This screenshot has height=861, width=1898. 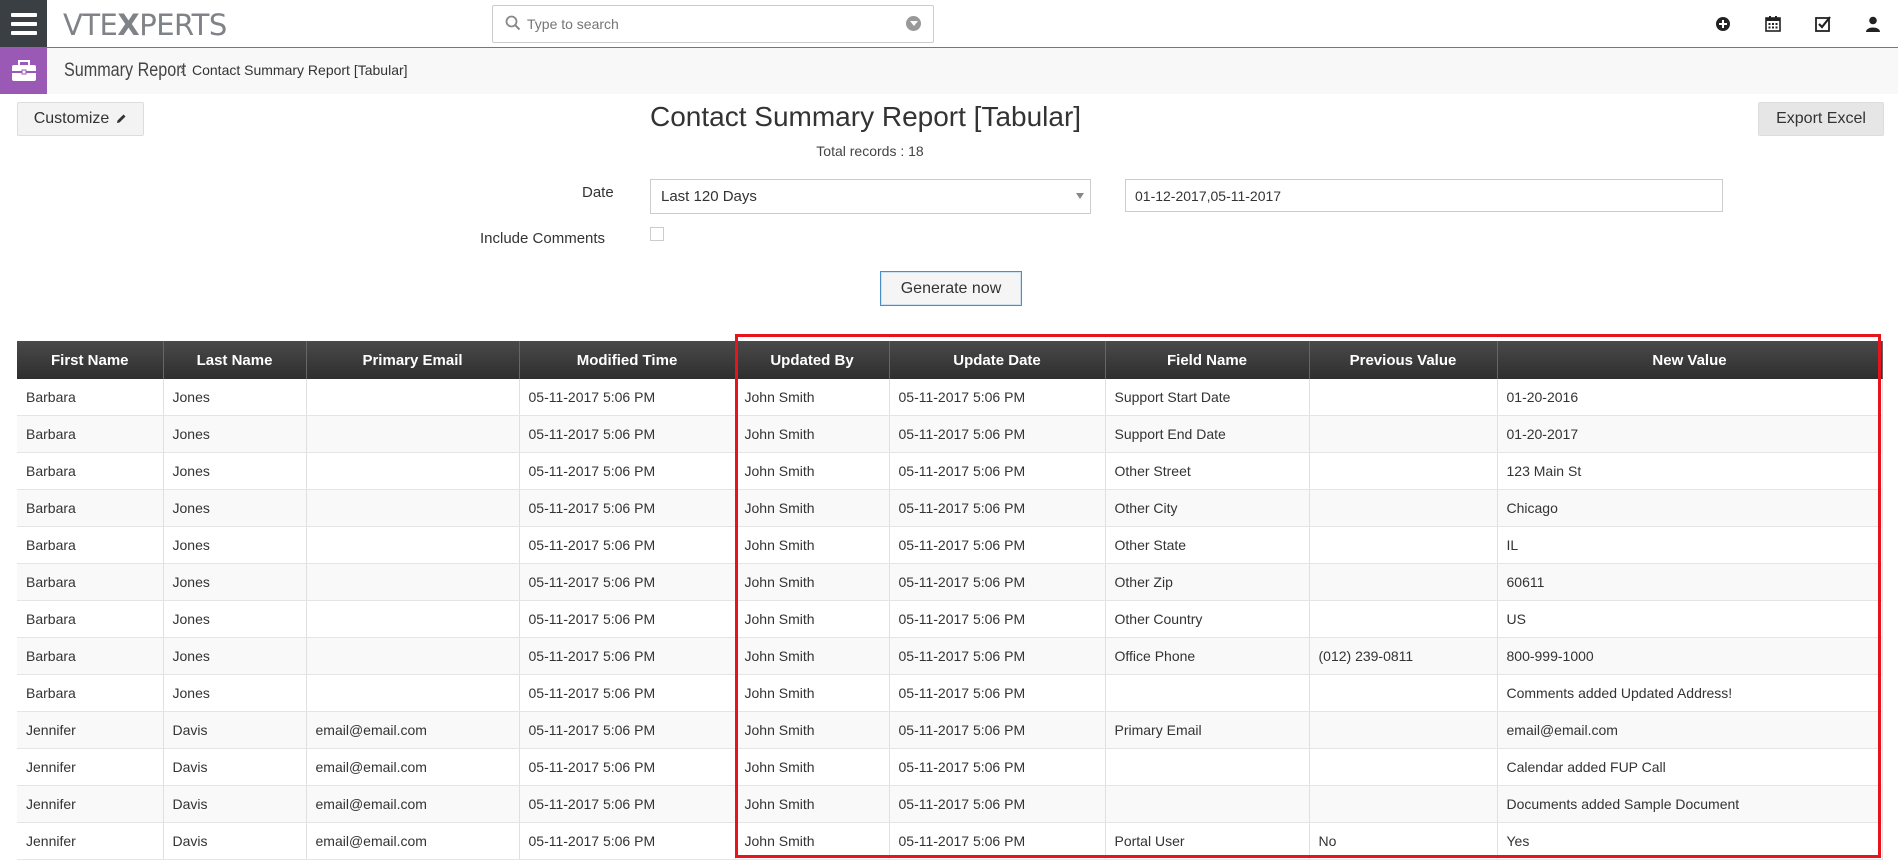 What do you see at coordinates (627, 360) in the screenshot?
I see `column-header-modified-time: Modified Time` at bounding box center [627, 360].